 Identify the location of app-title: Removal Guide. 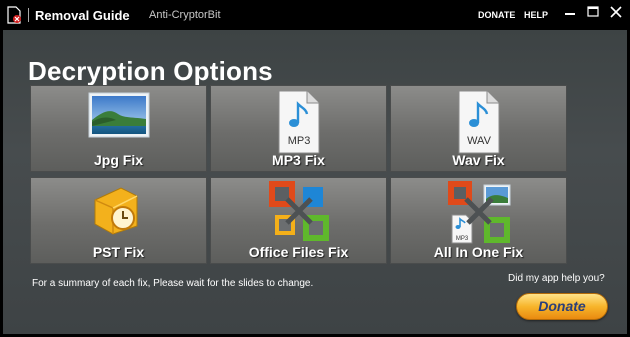
(82, 15).